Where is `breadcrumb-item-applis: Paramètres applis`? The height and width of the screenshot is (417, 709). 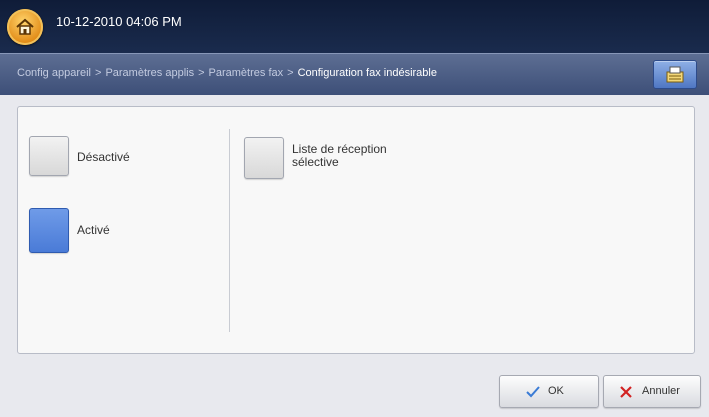
breadcrumb-item-applis: Paramètres applis is located at coordinates (150, 73).